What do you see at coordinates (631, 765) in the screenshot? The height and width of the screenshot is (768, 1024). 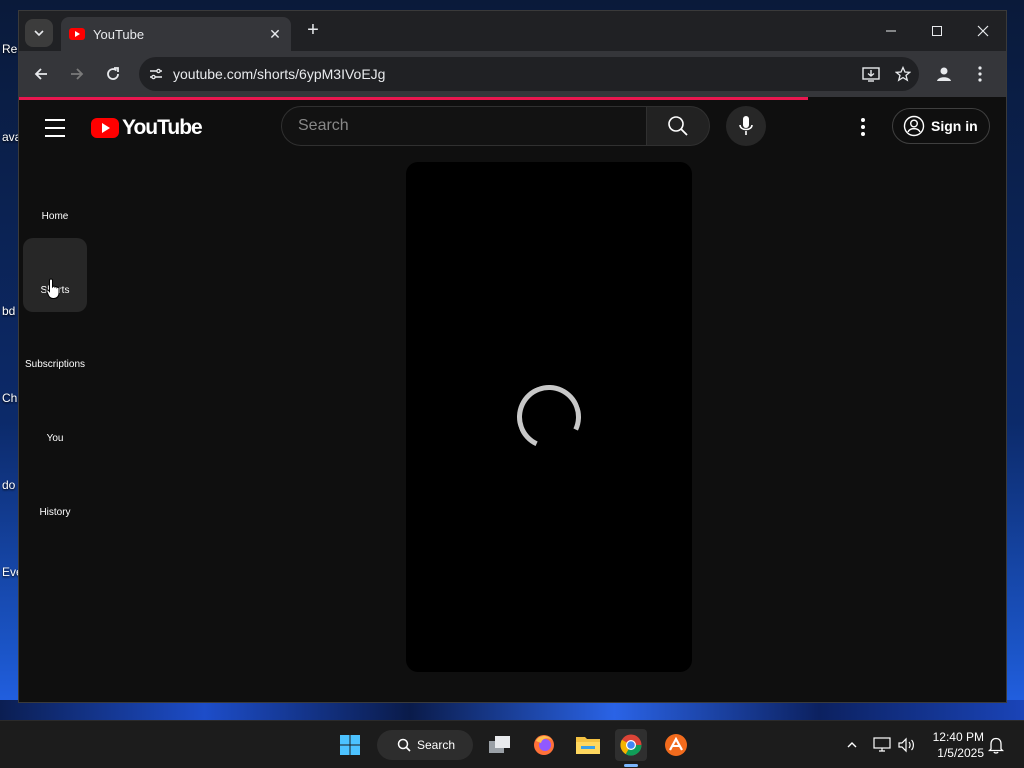 I see `chrome-active-indicator` at bounding box center [631, 765].